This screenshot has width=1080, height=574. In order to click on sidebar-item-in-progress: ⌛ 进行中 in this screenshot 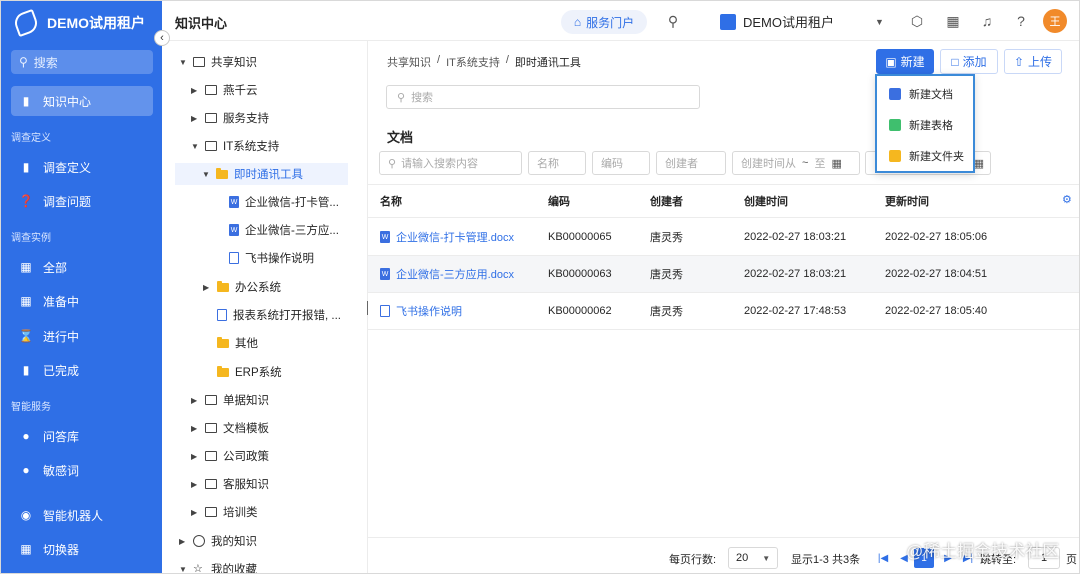, I will do `click(82, 336)`.